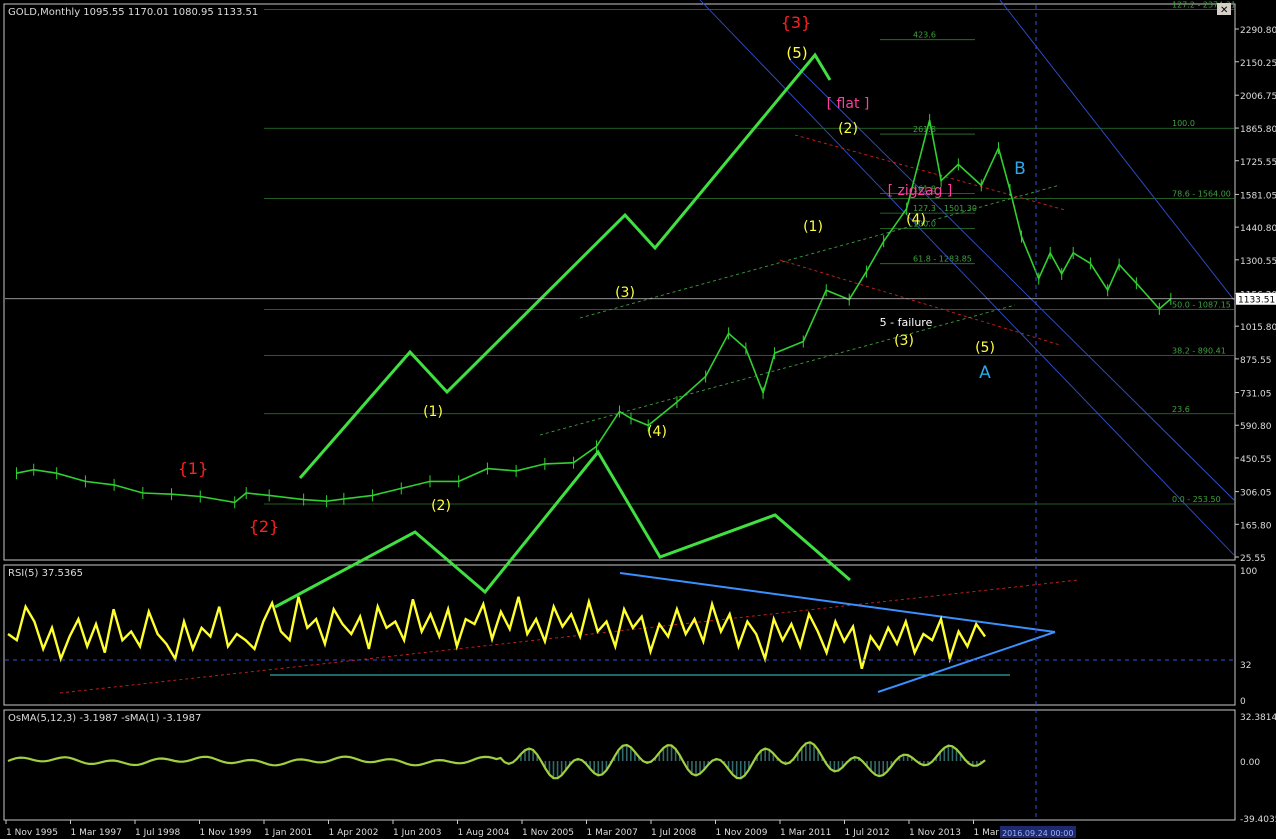 This screenshot has height=839, width=1276. What do you see at coordinates (1245, 666) in the screenshot?
I see `rsi-tick-label: 32` at bounding box center [1245, 666].